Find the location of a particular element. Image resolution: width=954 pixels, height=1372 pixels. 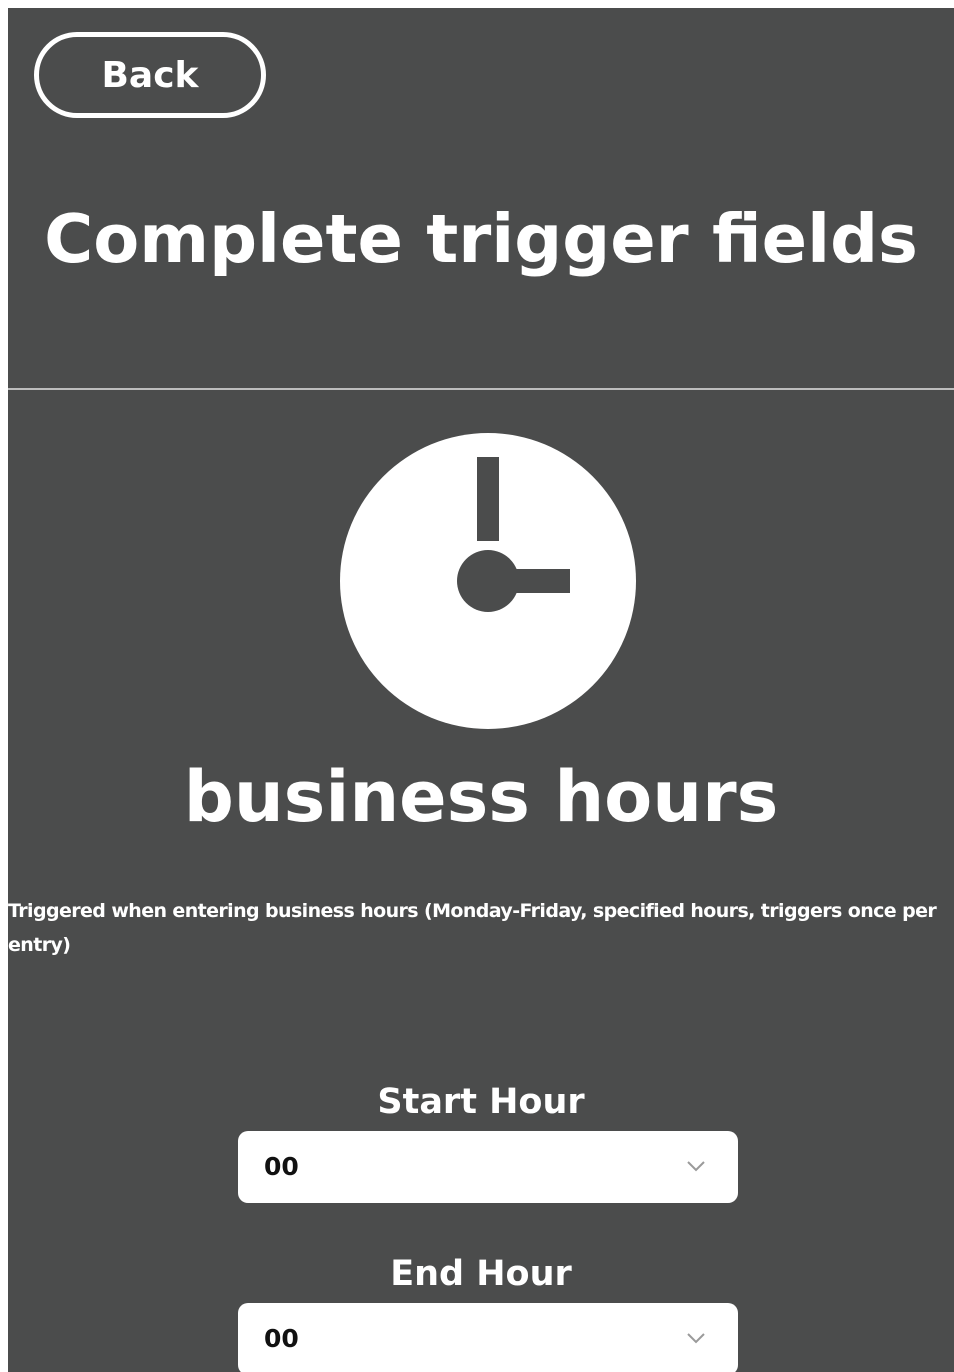

back-button: Back is located at coordinates (150, 75).